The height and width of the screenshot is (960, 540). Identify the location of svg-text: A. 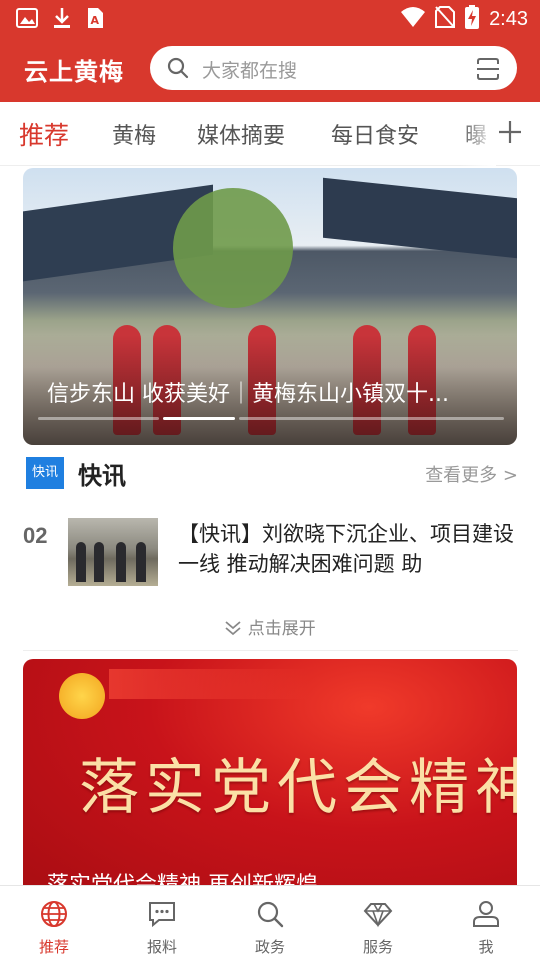
(95, 20).